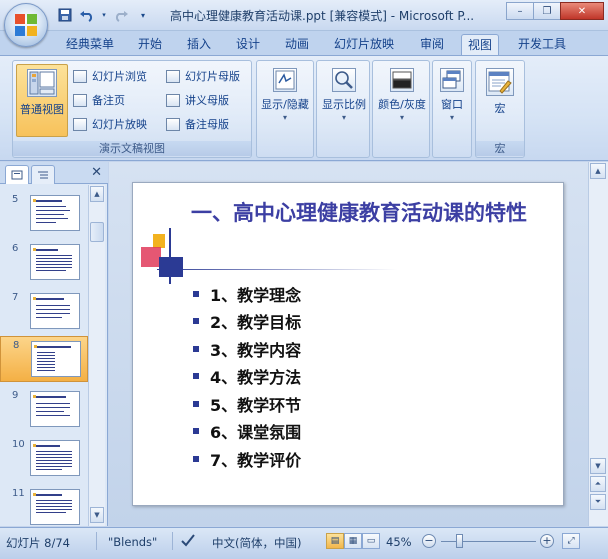  I want to click on thumbnails-scrollbar: ▲ ▼, so click(96, 355).